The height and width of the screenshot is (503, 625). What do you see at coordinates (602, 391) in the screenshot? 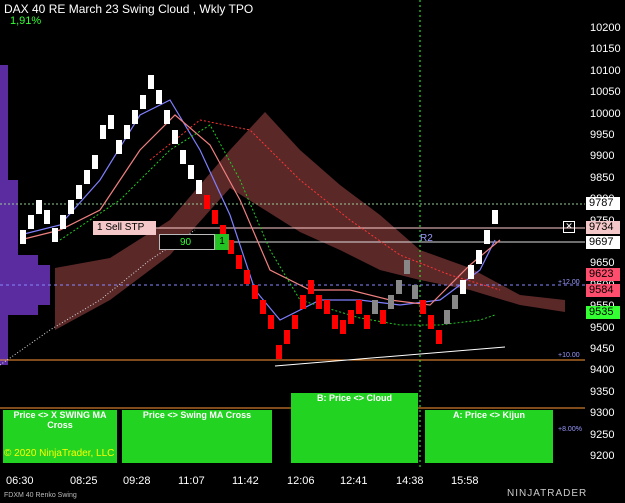
I see `y-tick: 9350` at bounding box center [602, 391].